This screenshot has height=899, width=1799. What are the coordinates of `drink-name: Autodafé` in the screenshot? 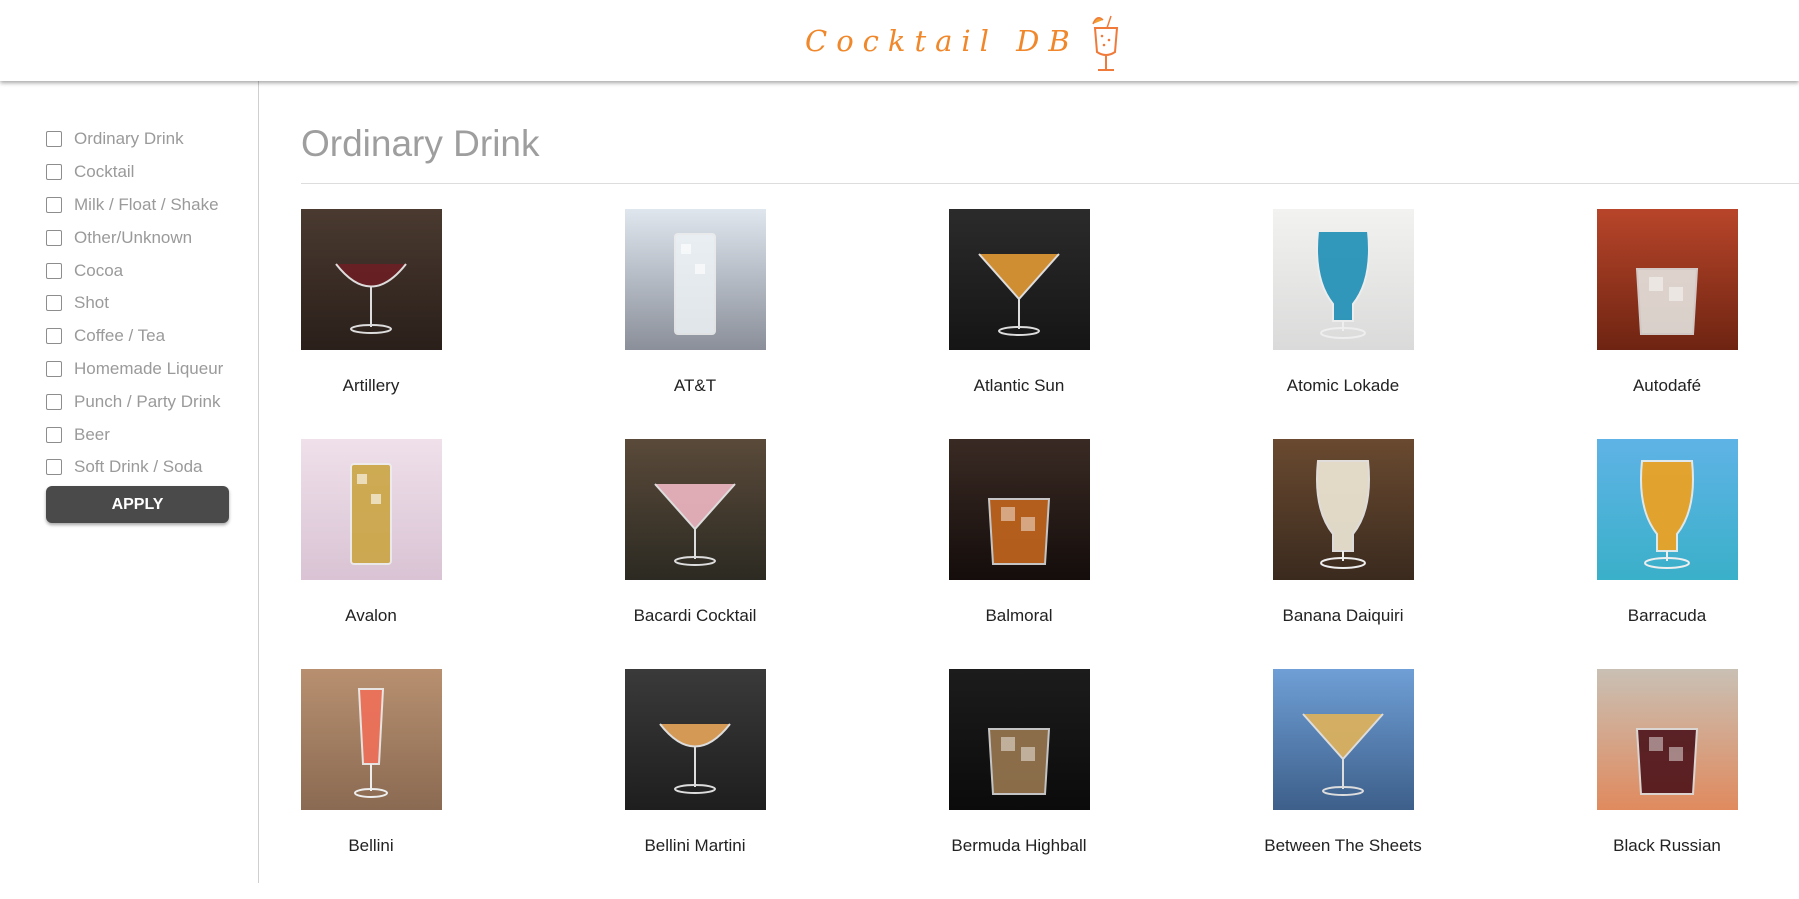 It's located at (1667, 386).